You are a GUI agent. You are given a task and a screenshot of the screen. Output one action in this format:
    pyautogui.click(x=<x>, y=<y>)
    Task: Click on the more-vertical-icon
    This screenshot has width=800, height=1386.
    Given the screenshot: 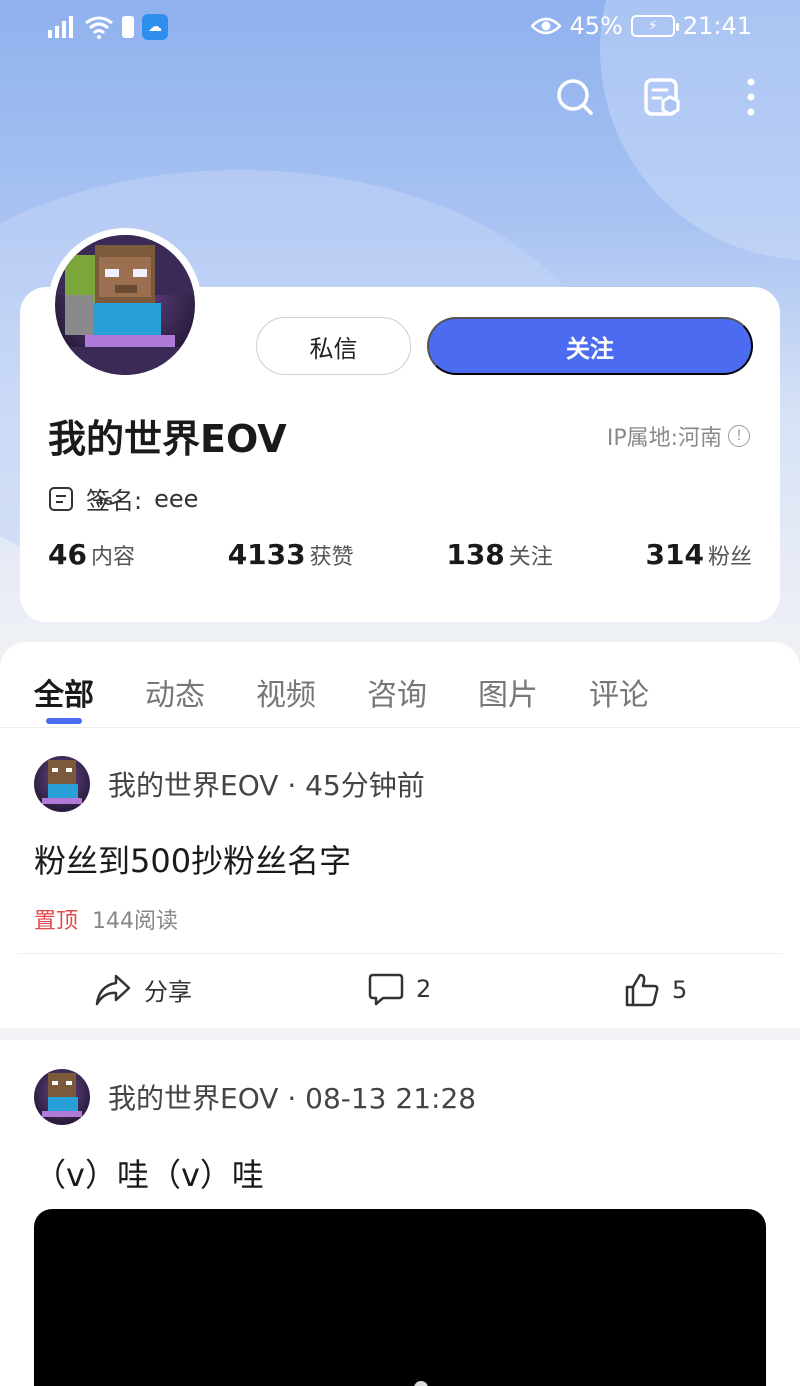 What is the action you would take?
    pyautogui.click(x=751, y=97)
    